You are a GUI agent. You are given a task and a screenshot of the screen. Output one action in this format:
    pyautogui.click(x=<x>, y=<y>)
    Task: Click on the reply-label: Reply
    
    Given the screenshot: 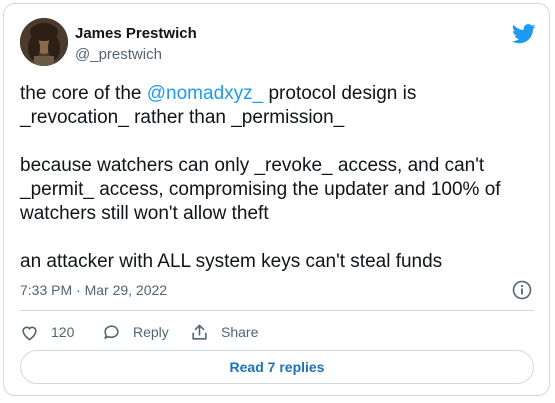 What is the action you would take?
    pyautogui.click(x=151, y=332)
    